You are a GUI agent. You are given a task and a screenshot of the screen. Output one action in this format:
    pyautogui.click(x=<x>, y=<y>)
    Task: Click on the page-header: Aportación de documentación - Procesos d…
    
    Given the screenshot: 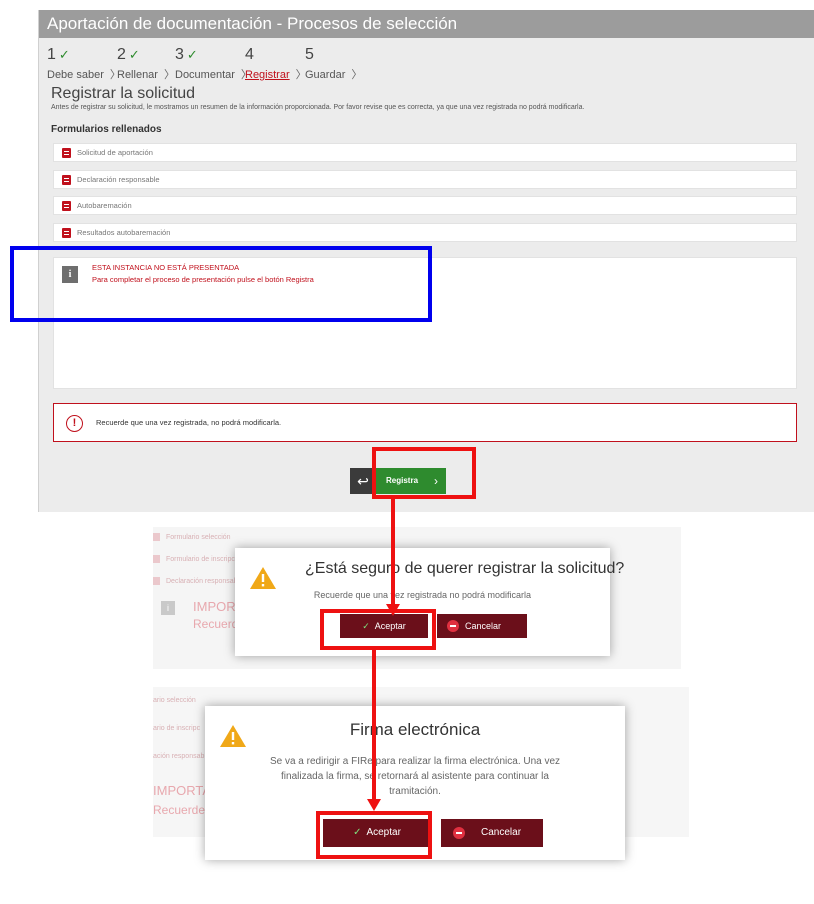 What is the action you would take?
    pyautogui.click(x=426, y=24)
    